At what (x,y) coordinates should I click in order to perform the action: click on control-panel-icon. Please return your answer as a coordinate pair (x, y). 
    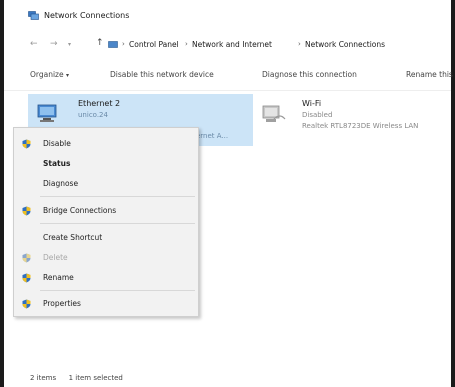
    Looking at the image, I should click on (113, 44).